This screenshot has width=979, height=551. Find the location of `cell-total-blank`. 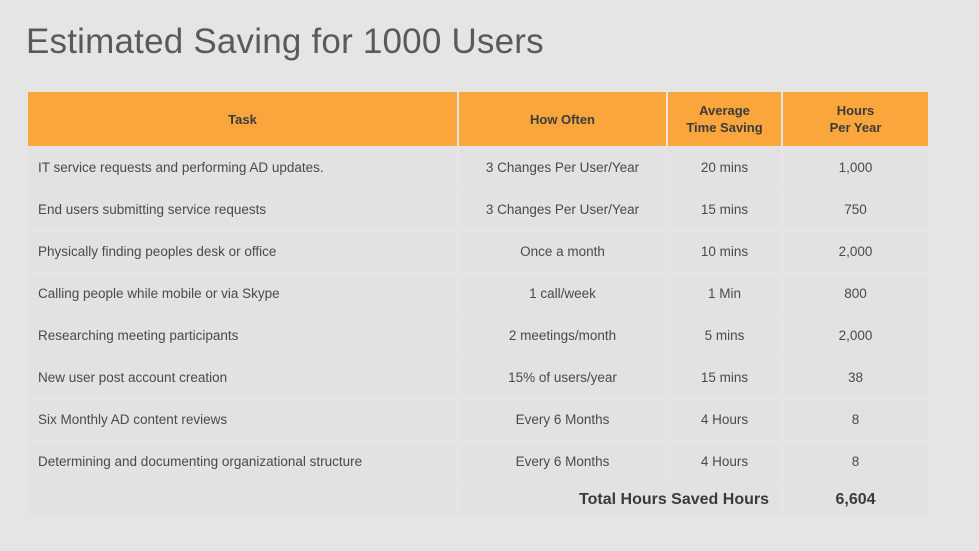

cell-total-blank is located at coordinates (242, 500).